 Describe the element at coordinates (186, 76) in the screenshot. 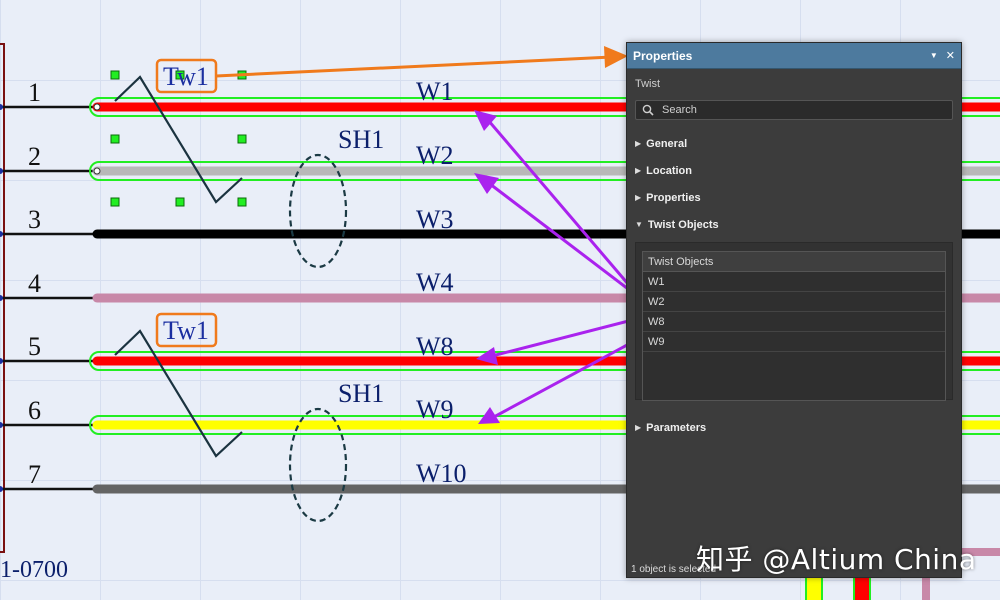

I see `twist-label-1: Tw1` at that location.